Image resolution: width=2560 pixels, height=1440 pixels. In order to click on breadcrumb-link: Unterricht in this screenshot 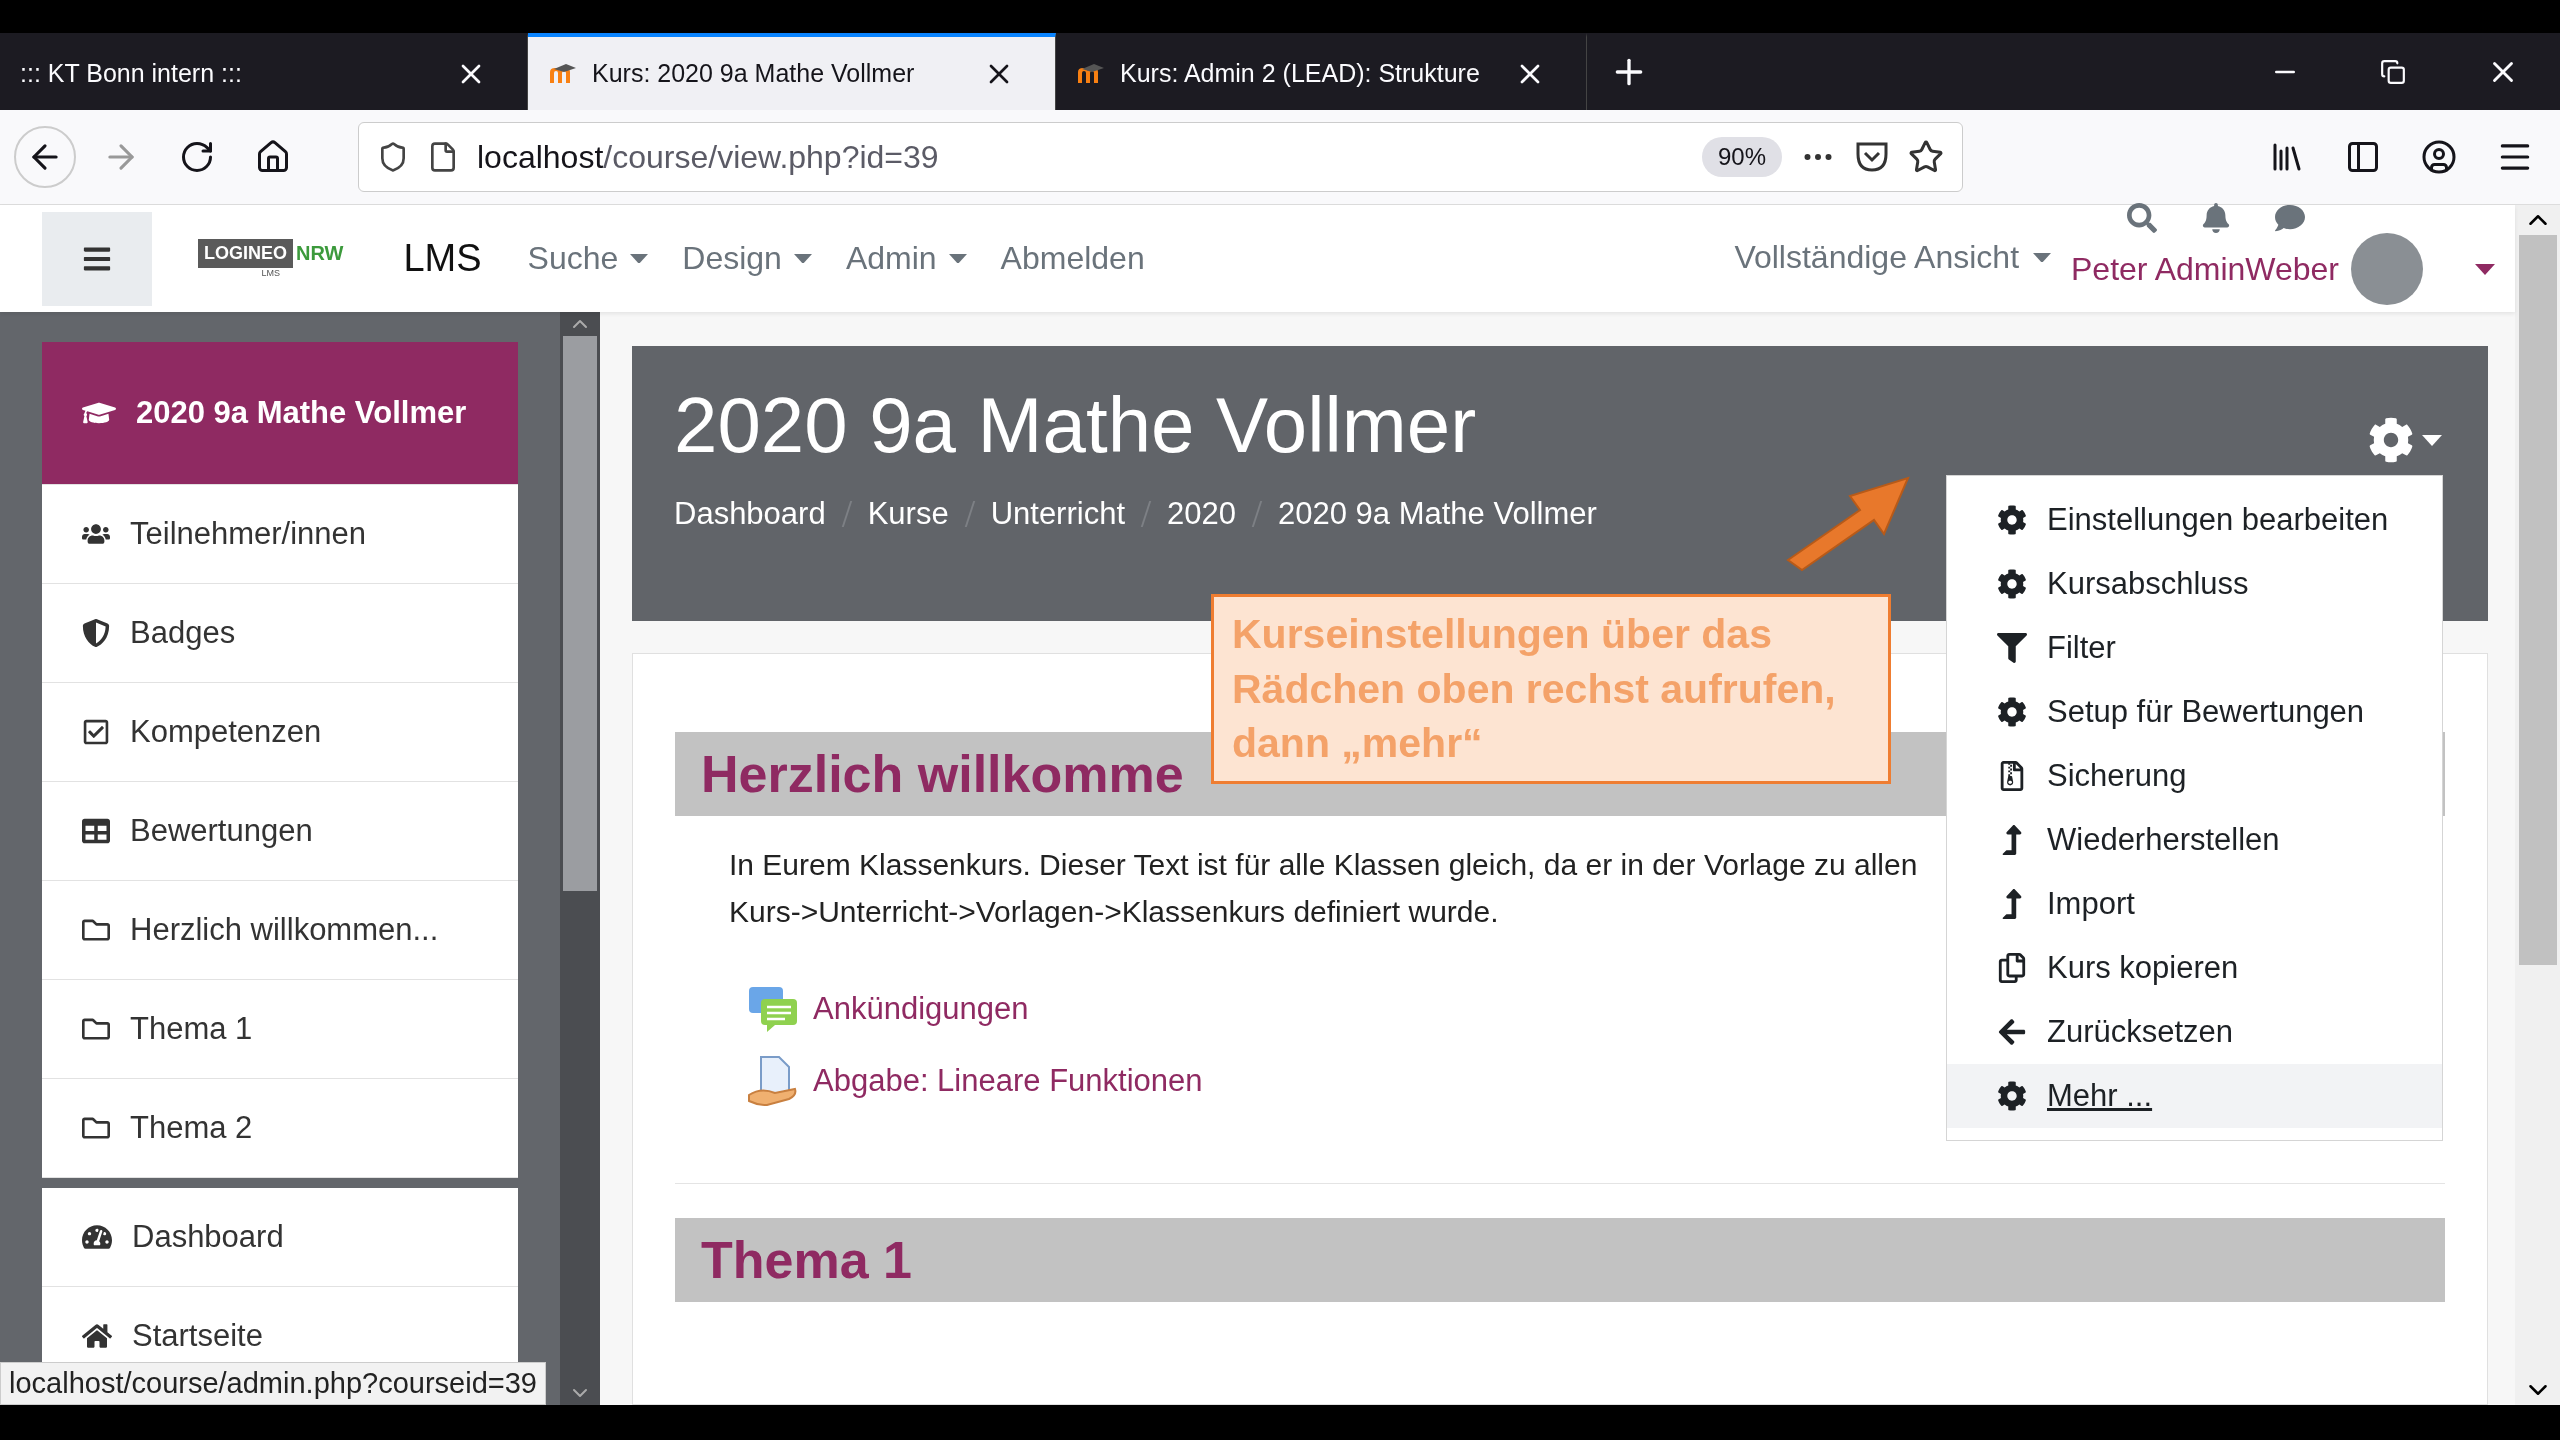, I will do `click(1057, 514)`.